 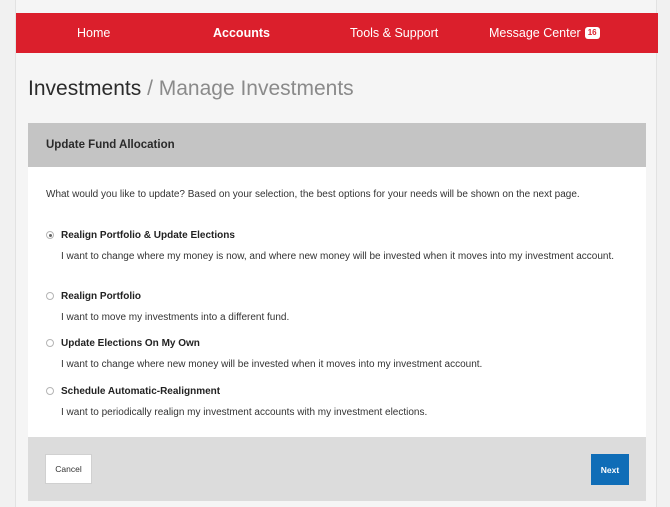 What do you see at coordinates (535, 33) in the screenshot?
I see `nav-message-center-label: Message Center` at bounding box center [535, 33].